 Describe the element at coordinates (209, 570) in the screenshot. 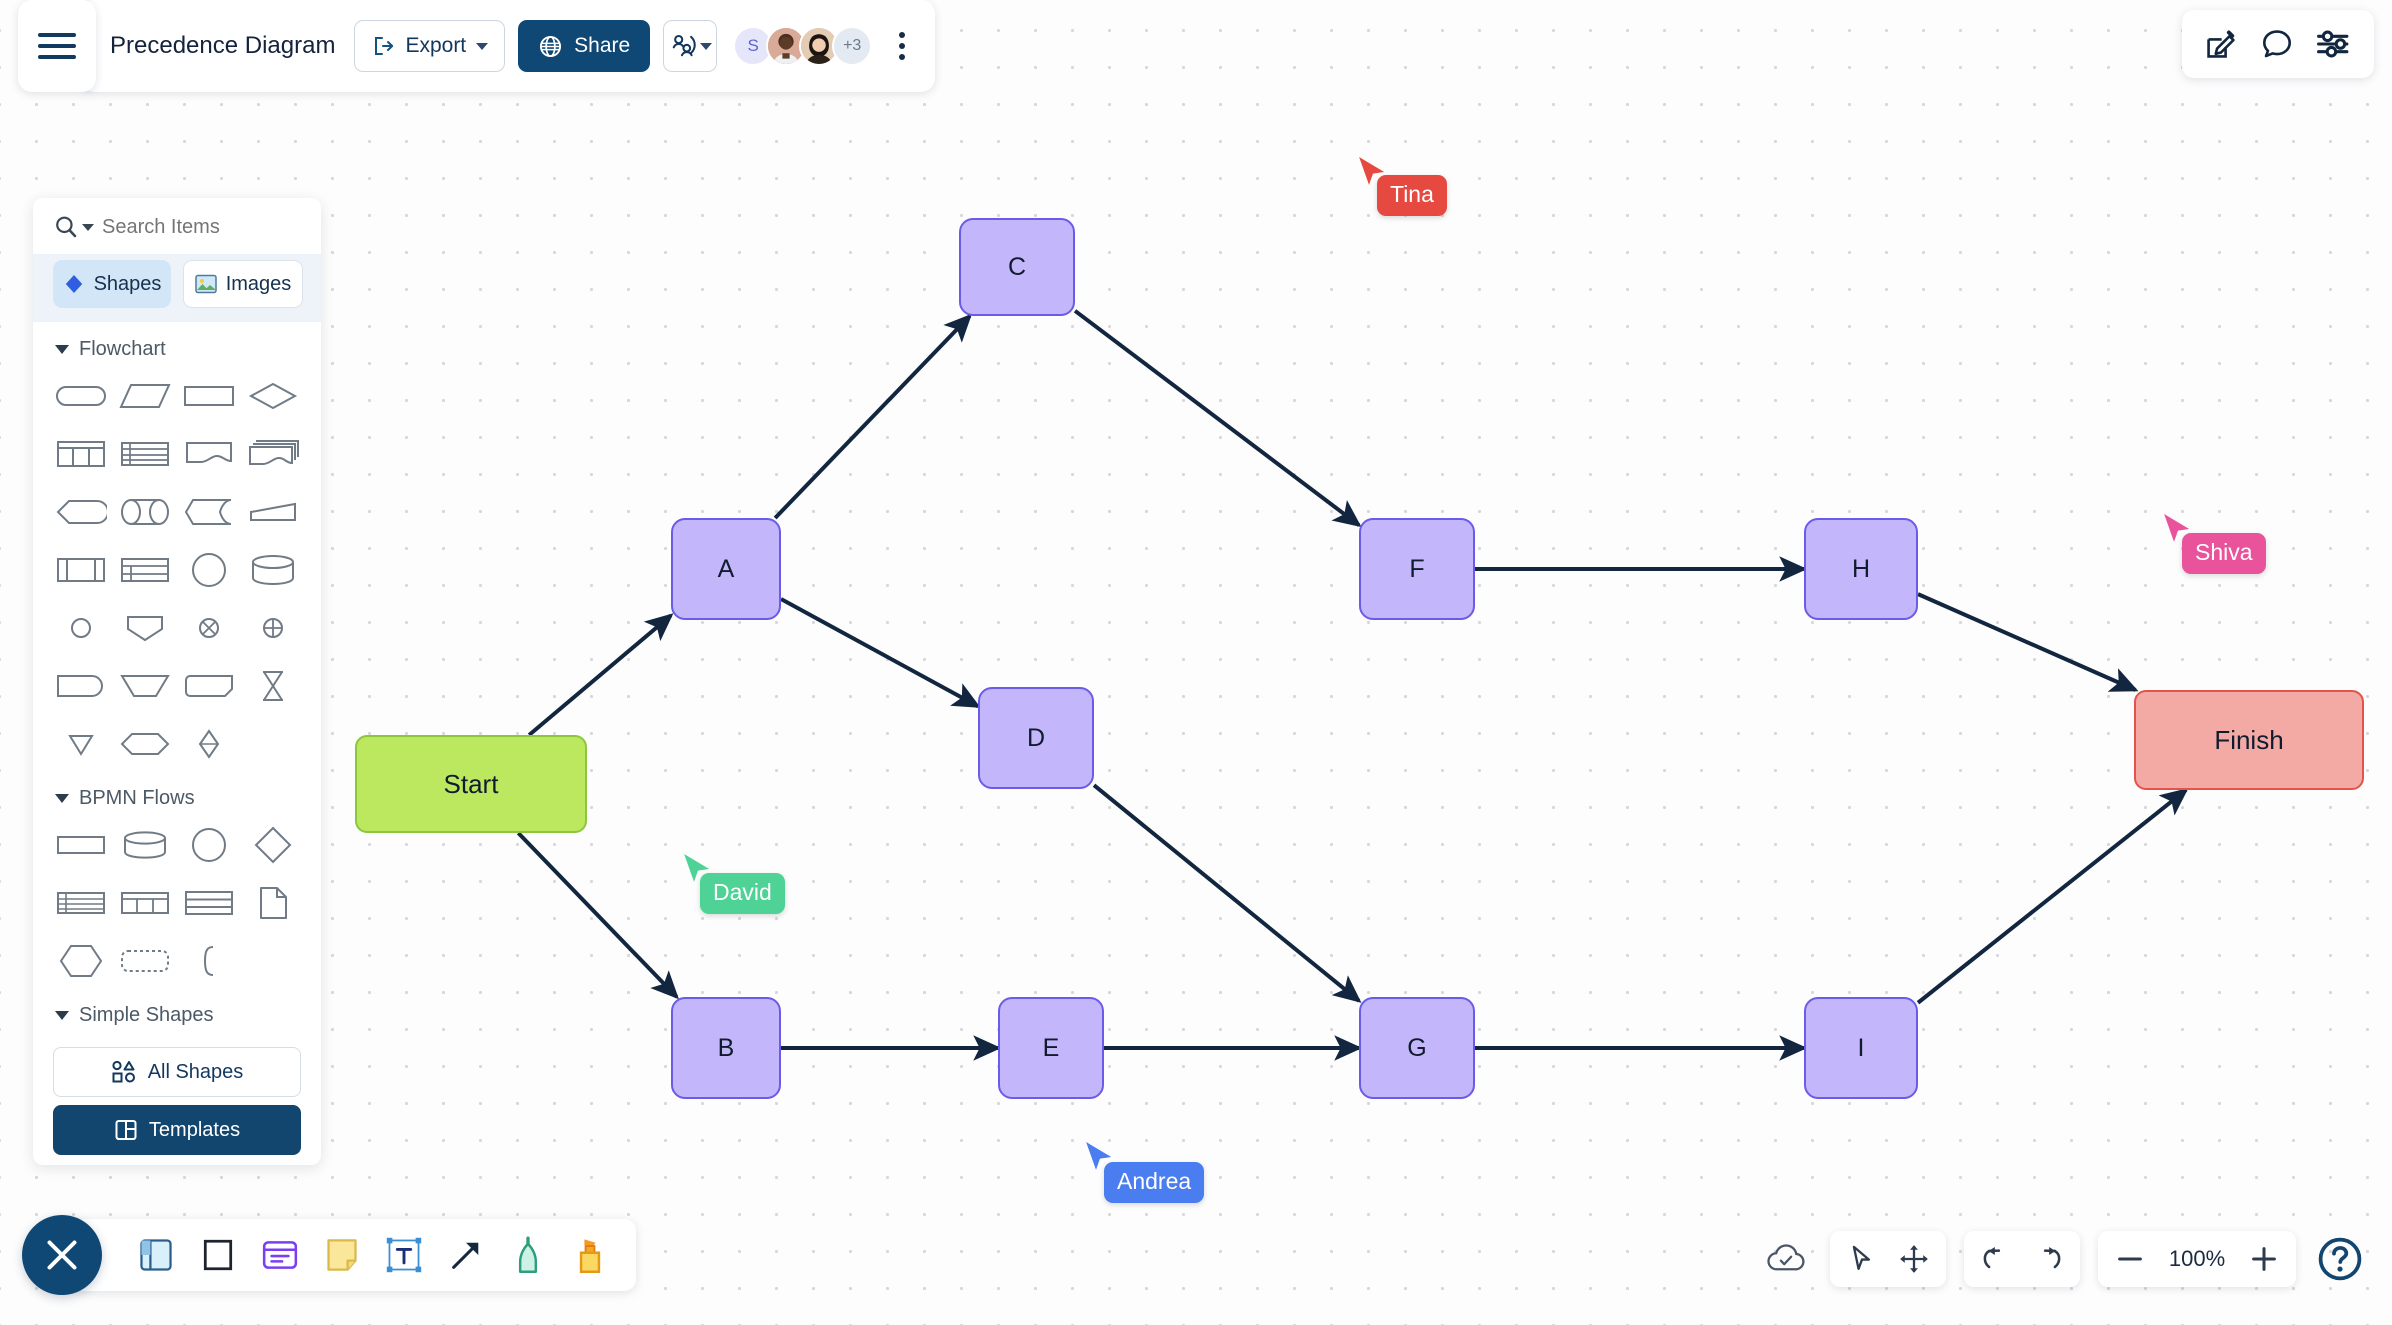

I see `shape-circle` at that location.